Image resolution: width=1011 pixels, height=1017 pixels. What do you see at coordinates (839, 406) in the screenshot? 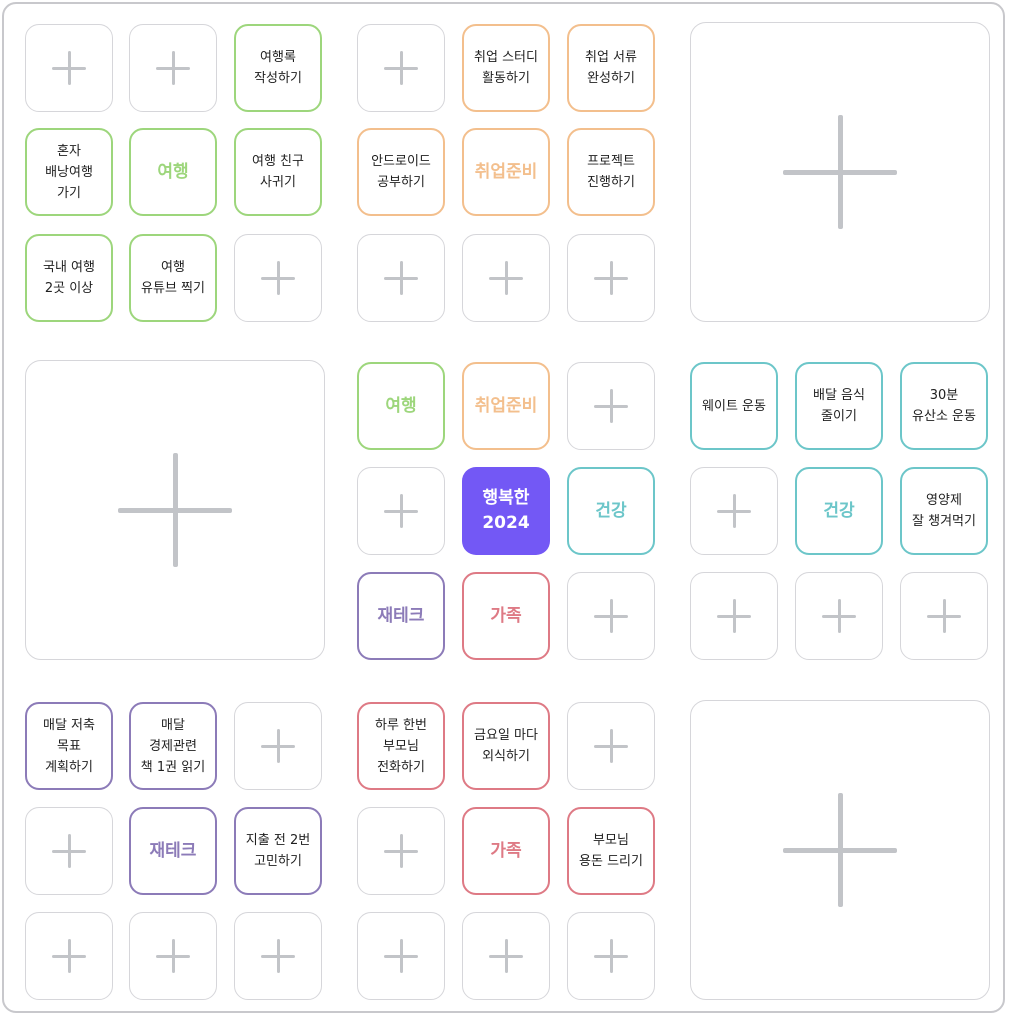
I see `health-action-cell: 배달 음식 줄이기` at bounding box center [839, 406].